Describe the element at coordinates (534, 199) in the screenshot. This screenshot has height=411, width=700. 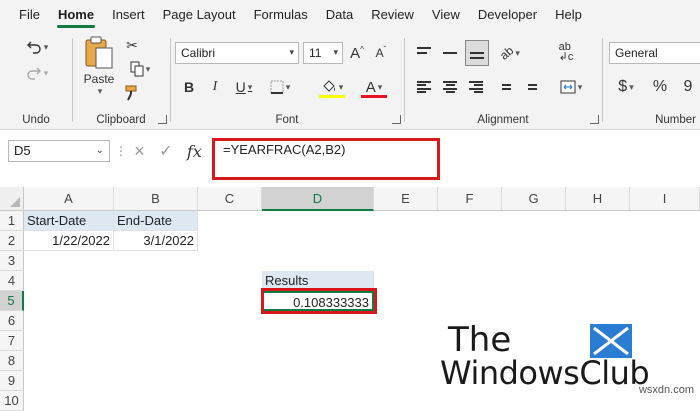
I see `column-header-g: G` at that location.